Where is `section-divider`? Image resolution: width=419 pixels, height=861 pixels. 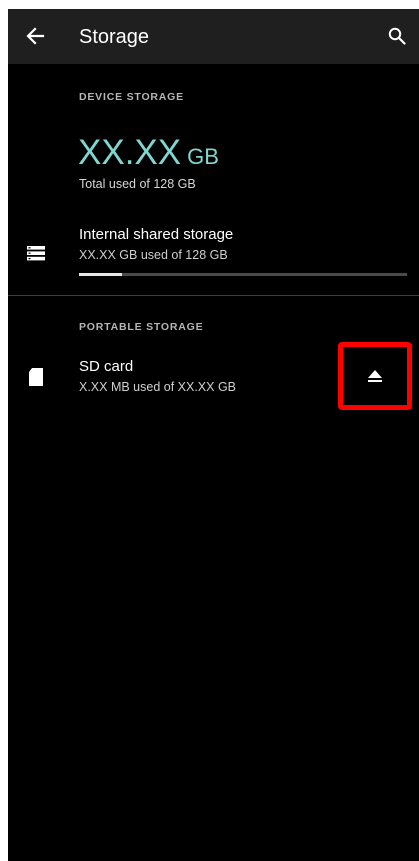 section-divider is located at coordinates (213, 295).